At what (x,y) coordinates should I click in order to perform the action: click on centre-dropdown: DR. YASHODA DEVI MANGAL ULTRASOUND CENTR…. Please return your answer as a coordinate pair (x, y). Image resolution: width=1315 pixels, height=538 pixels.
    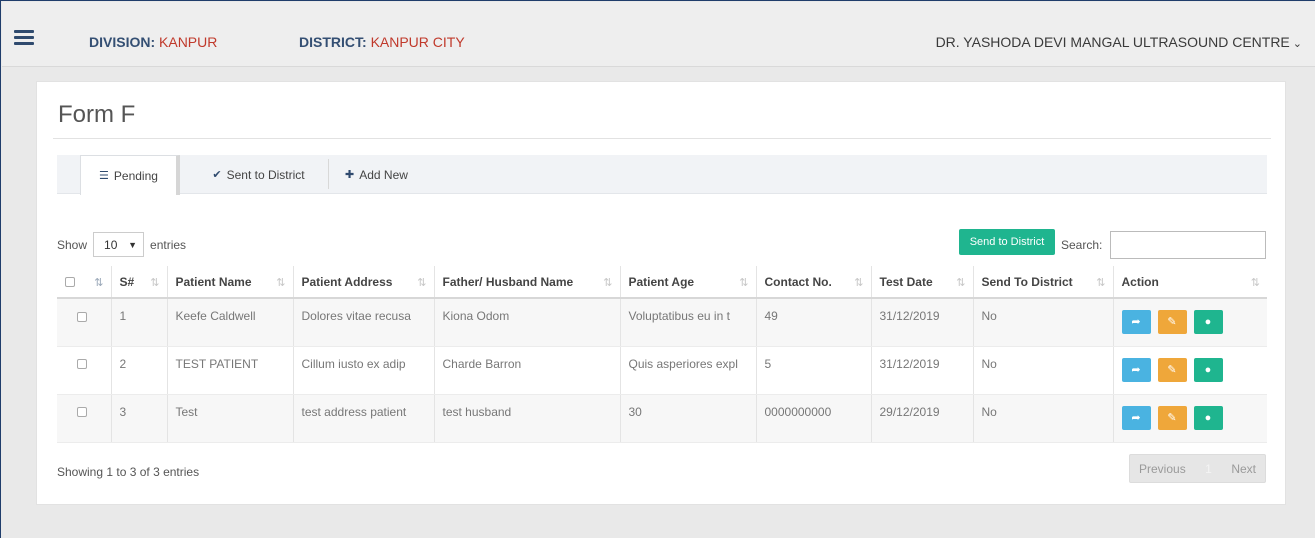
    Looking at the image, I should click on (1119, 42).